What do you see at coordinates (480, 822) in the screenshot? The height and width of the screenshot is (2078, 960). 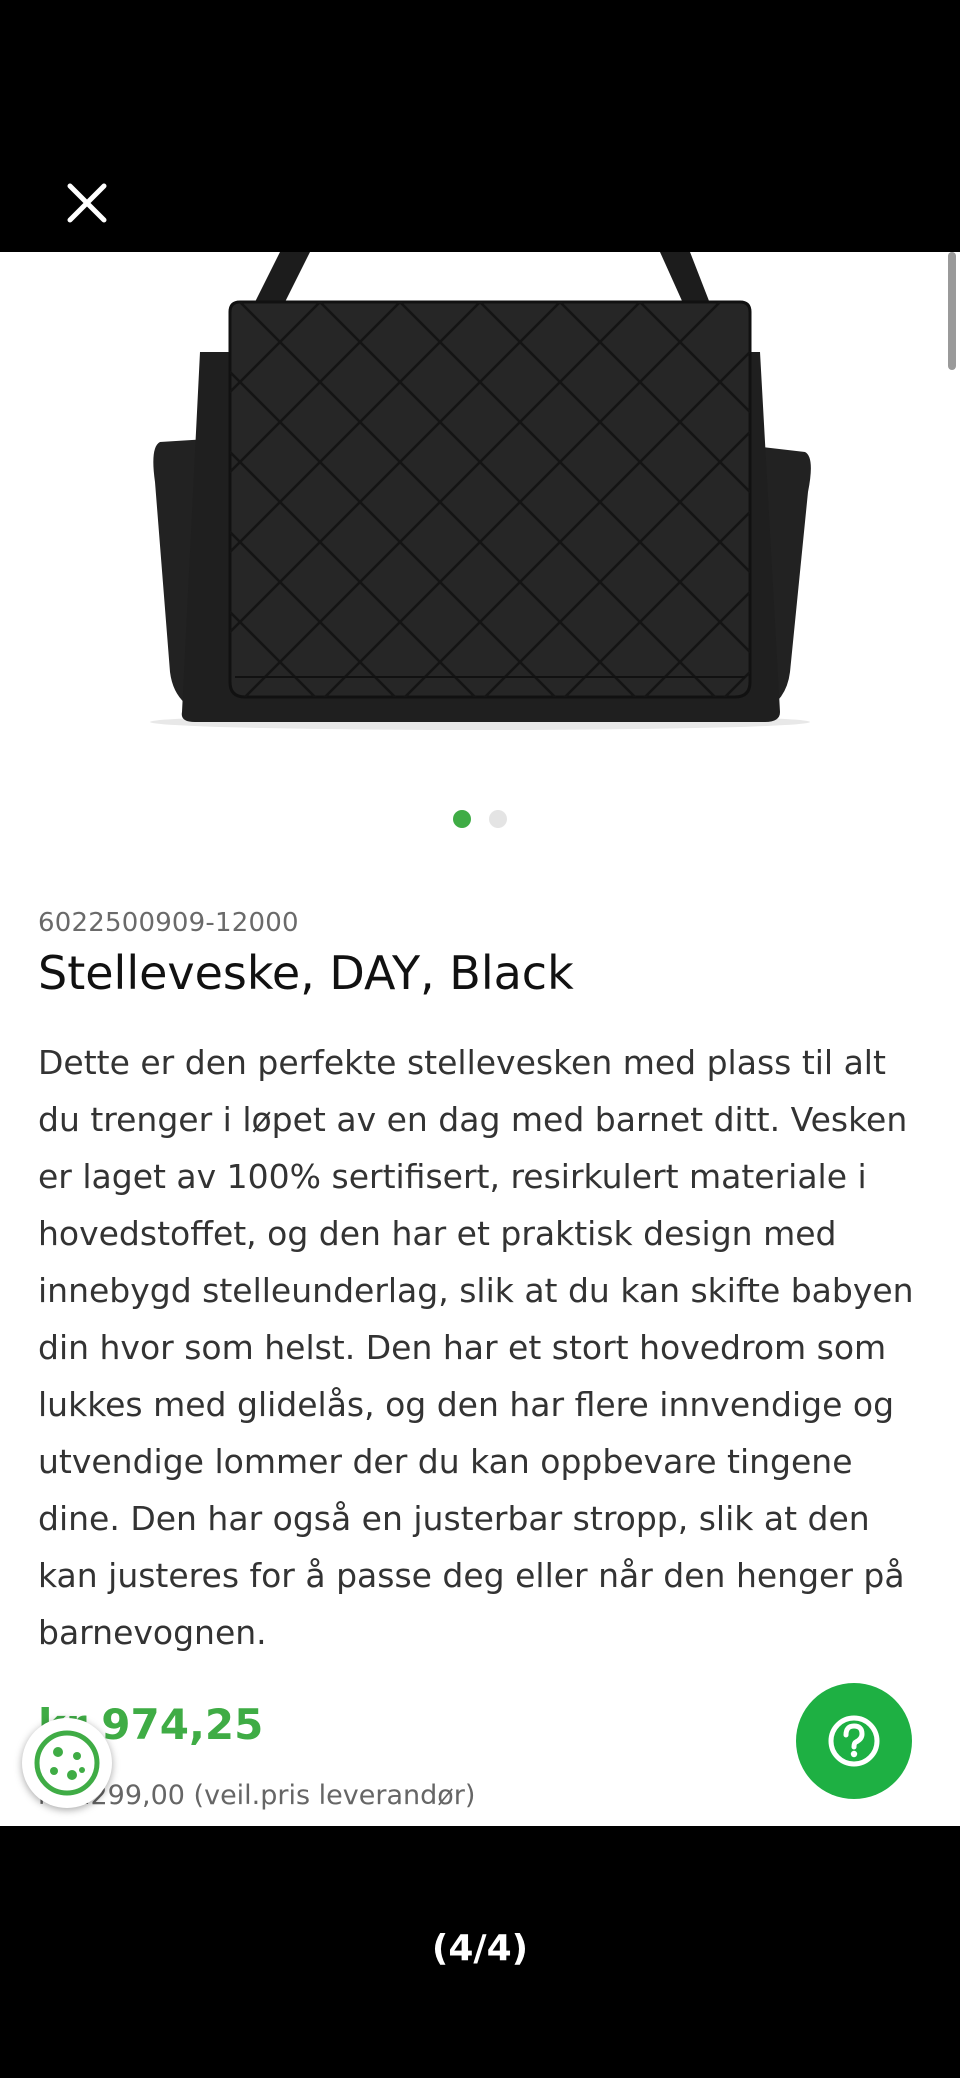 I see `carousel-indicator` at bounding box center [480, 822].